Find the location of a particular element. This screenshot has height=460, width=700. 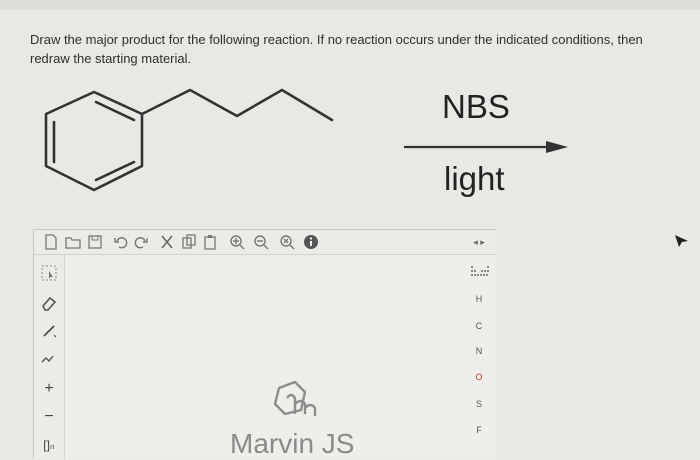

reagent-light: light is located at coordinates (474, 178).